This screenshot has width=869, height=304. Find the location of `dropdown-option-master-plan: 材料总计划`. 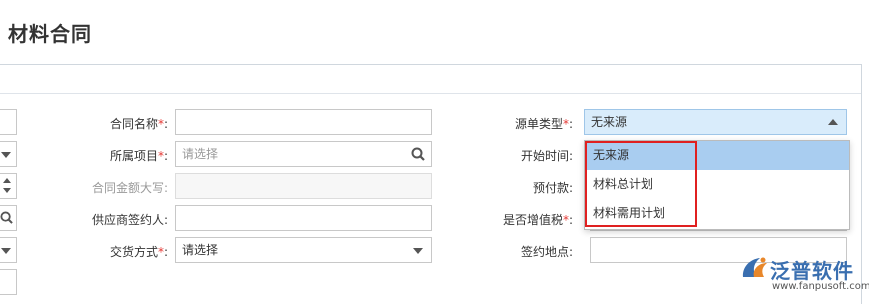

dropdown-option-master-plan: 材料总计划 is located at coordinates (717, 184).